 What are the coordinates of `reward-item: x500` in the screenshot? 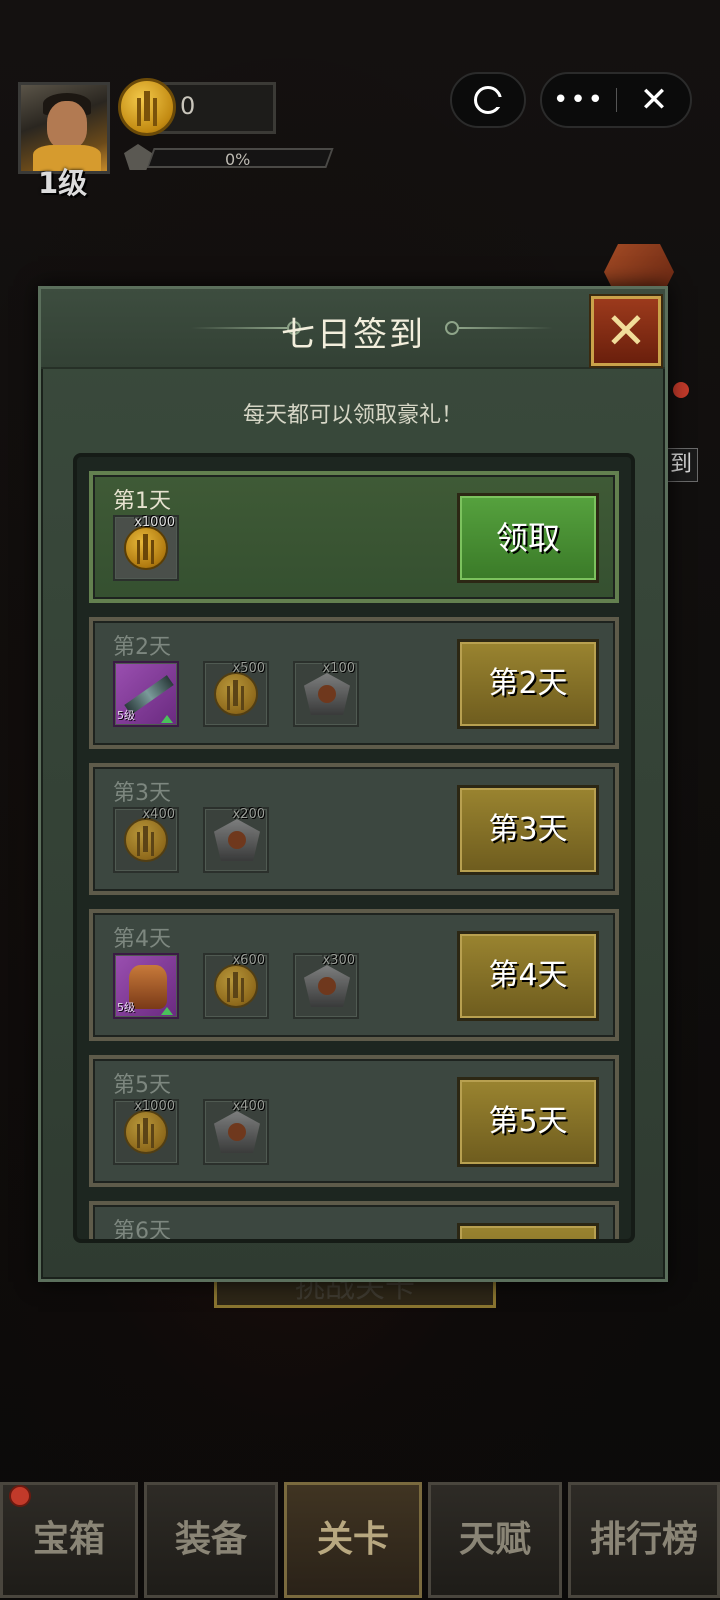 It's located at (236, 694).